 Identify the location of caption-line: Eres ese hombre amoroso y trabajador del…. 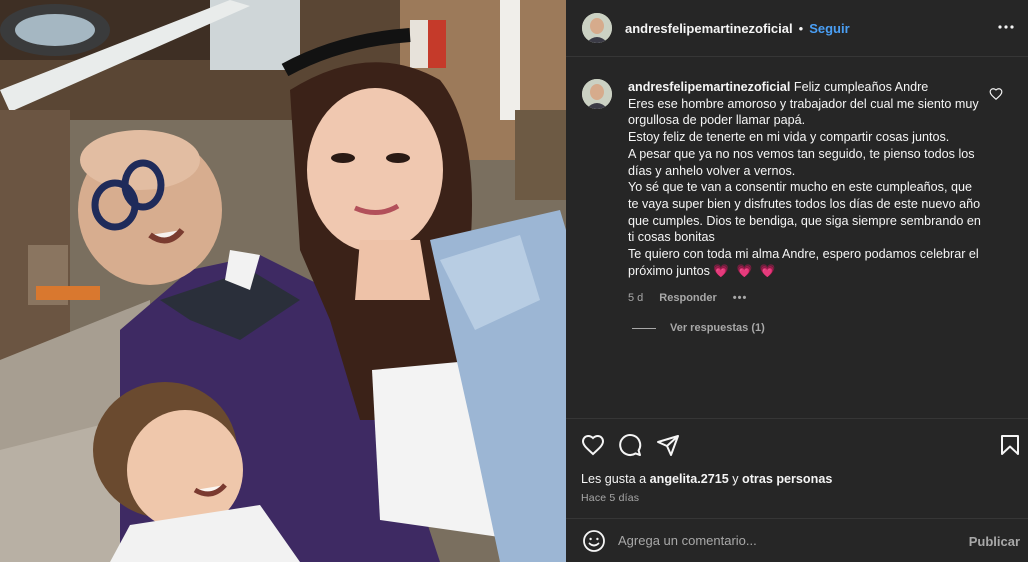
(803, 103).